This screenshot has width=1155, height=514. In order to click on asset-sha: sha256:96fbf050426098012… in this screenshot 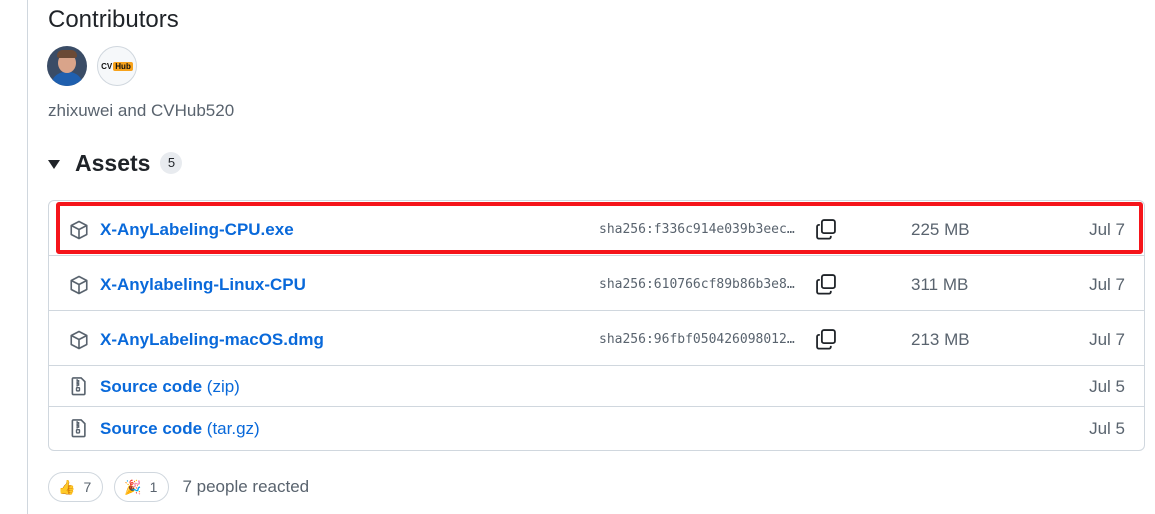, I will do `click(697, 339)`.